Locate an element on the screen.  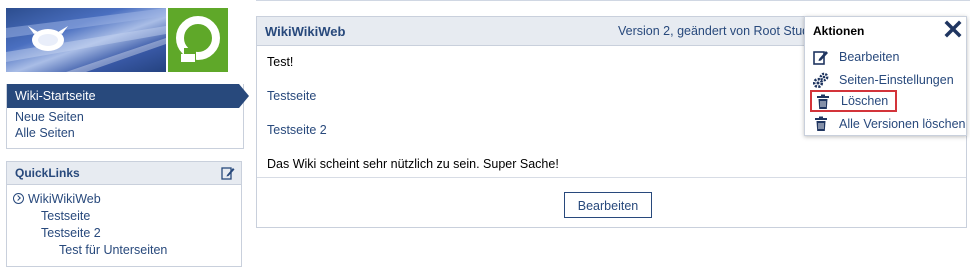
quicklinks-header: QuickLinks is located at coordinates (124, 173).